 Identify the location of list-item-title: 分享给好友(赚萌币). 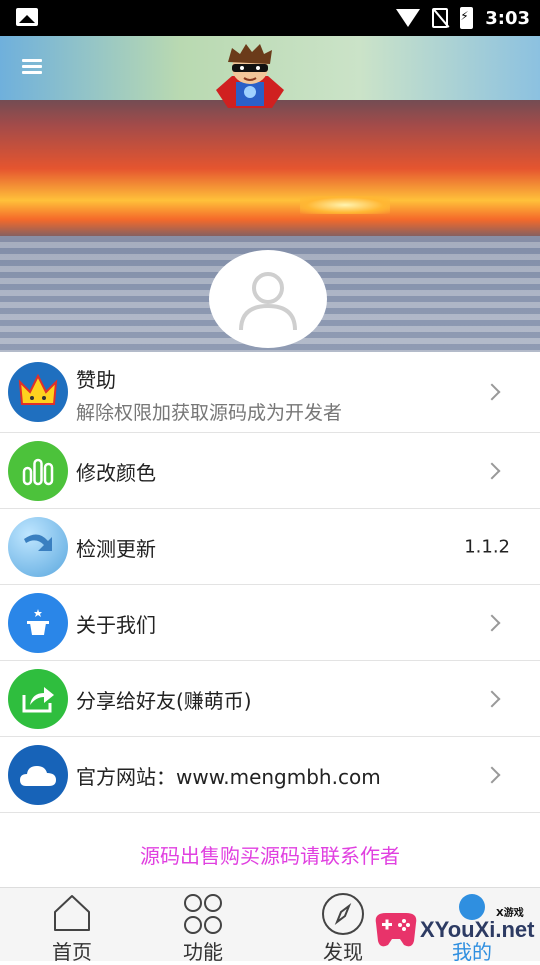
(164, 701).